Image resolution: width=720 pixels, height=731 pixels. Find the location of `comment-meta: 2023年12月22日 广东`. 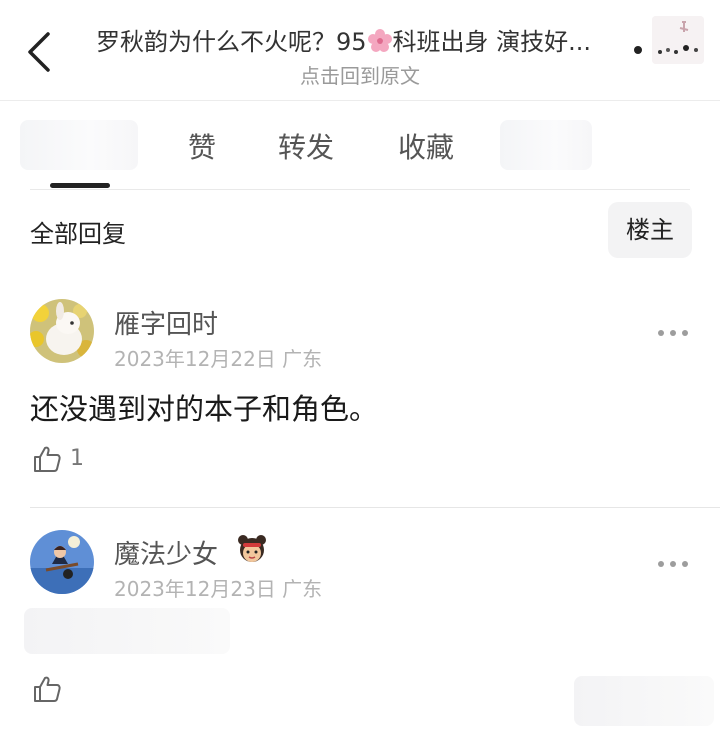

comment-meta: 2023年12月22日 广东 is located at coordinates (218, 357).